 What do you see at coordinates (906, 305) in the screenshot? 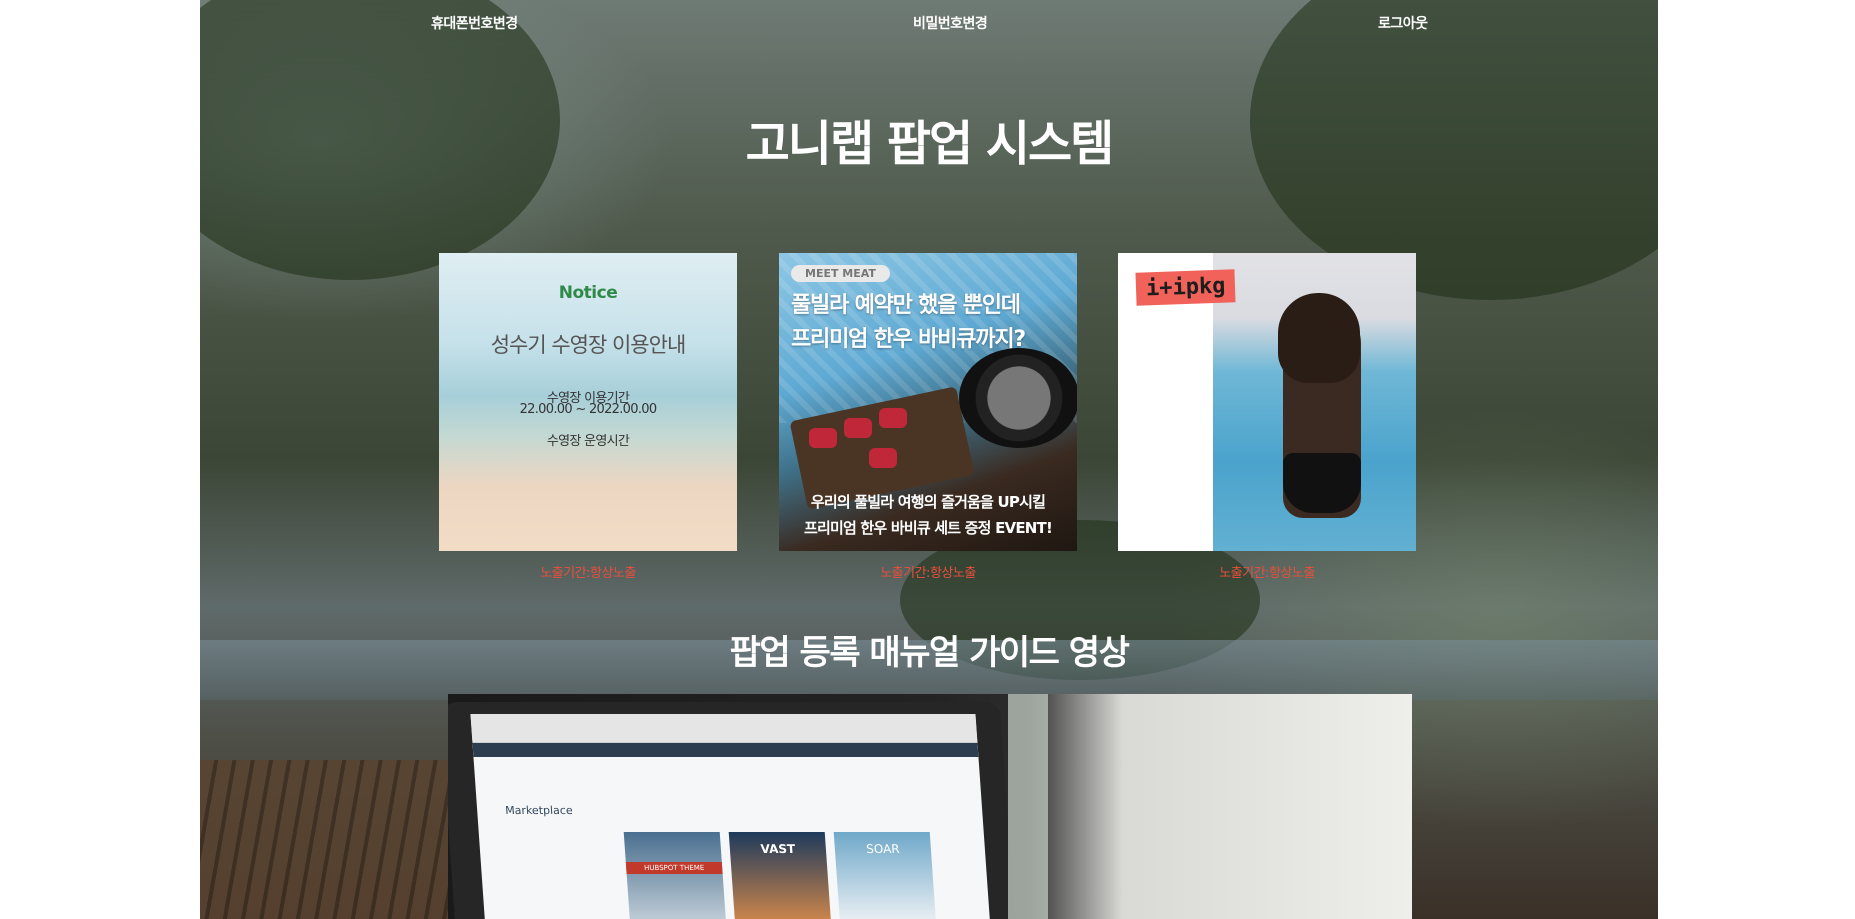
I see `headline-line-1: 풀빌라 예약만 했을 뿐인데` at bounding box center [906, 305].